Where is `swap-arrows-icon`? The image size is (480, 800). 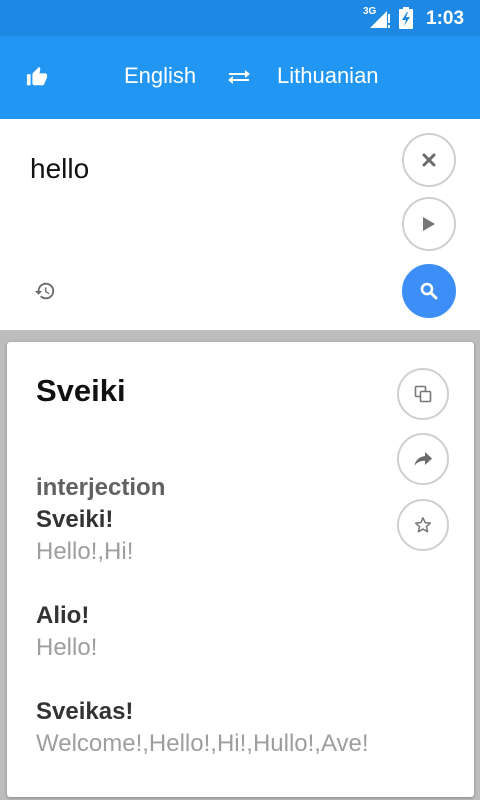
swap-arrows-icon is located at coordinates (239, 77).